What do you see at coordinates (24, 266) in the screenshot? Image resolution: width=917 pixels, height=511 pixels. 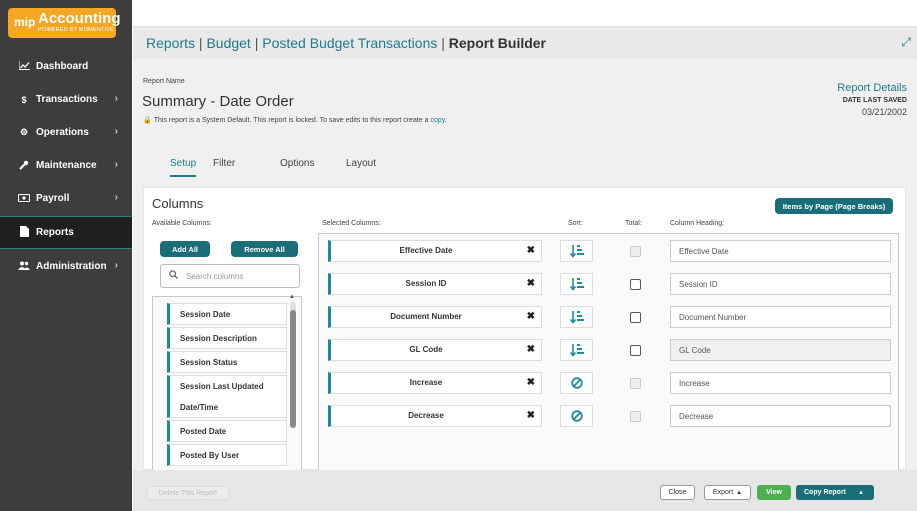 I see `users-icon` at bounding box center [24, 266].